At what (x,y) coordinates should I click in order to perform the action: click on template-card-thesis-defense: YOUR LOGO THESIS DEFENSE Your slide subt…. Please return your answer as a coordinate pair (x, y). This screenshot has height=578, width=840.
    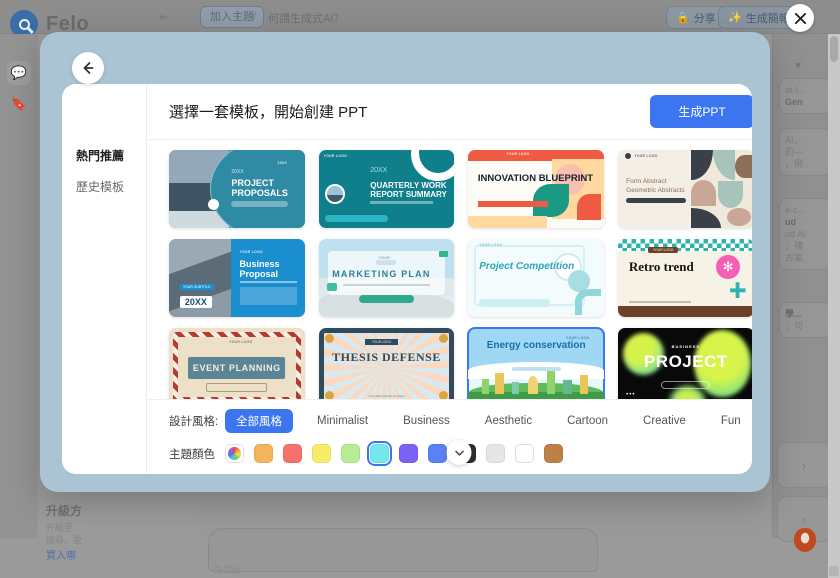
    Looking at the image, I should click on (386, 363).